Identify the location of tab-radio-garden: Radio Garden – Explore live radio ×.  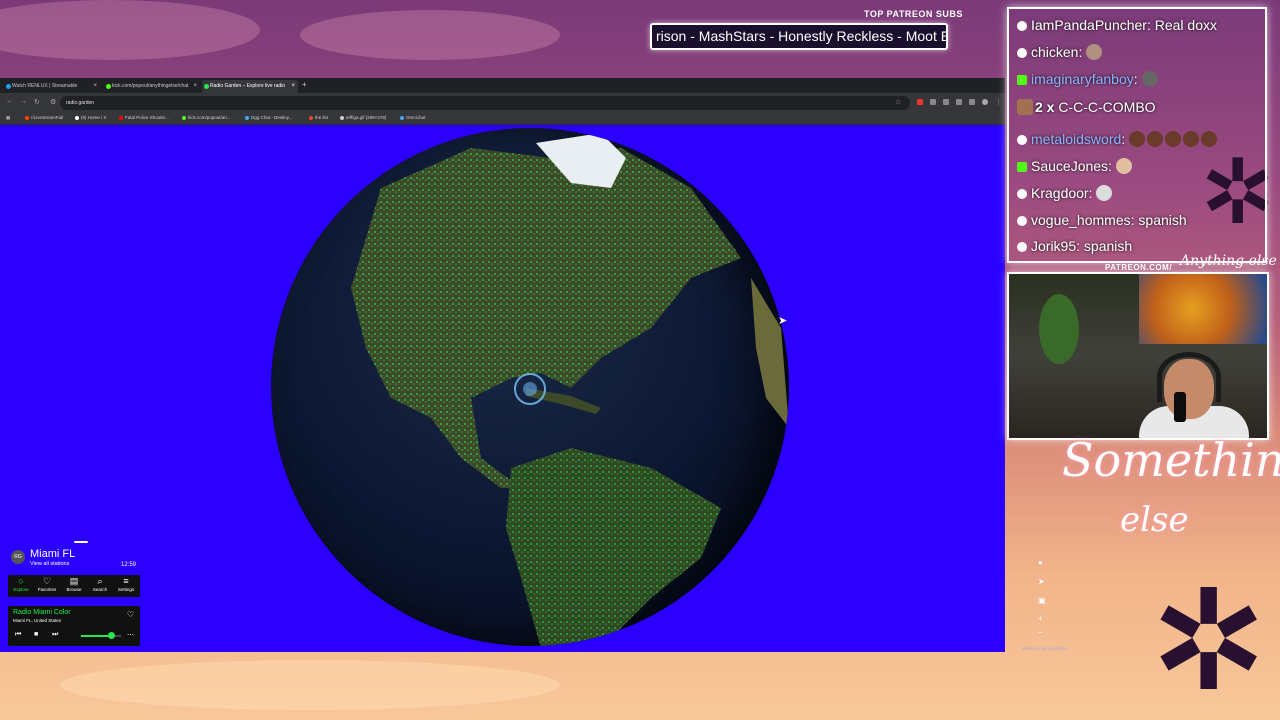
(250, 86).